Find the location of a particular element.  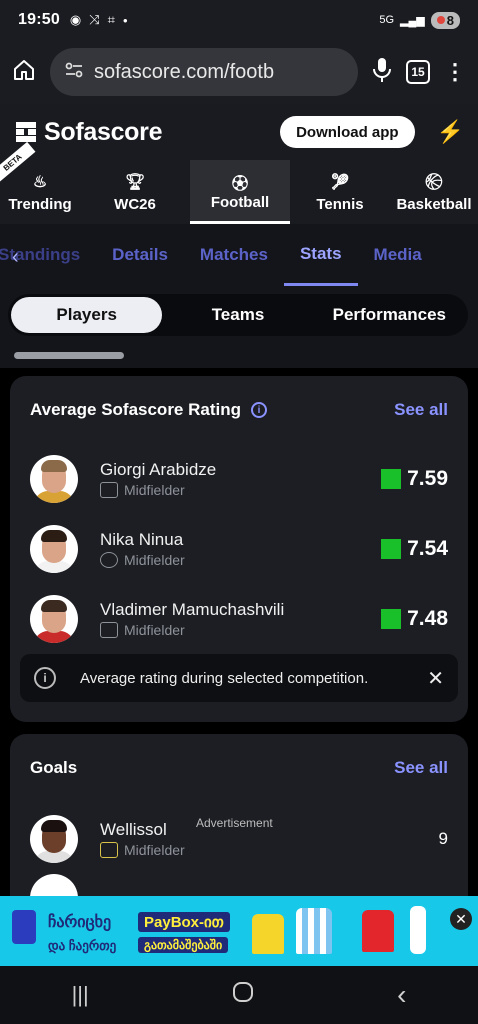

battery-indicator: 8 is located at coordinates (445, 20).